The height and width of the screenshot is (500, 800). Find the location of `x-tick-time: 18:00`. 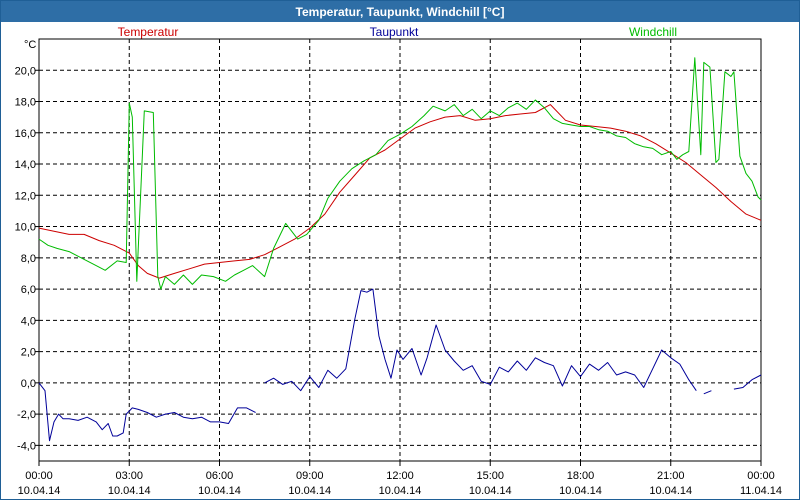

x-tick-time: 18:00 is located at coordinates (581, 476).